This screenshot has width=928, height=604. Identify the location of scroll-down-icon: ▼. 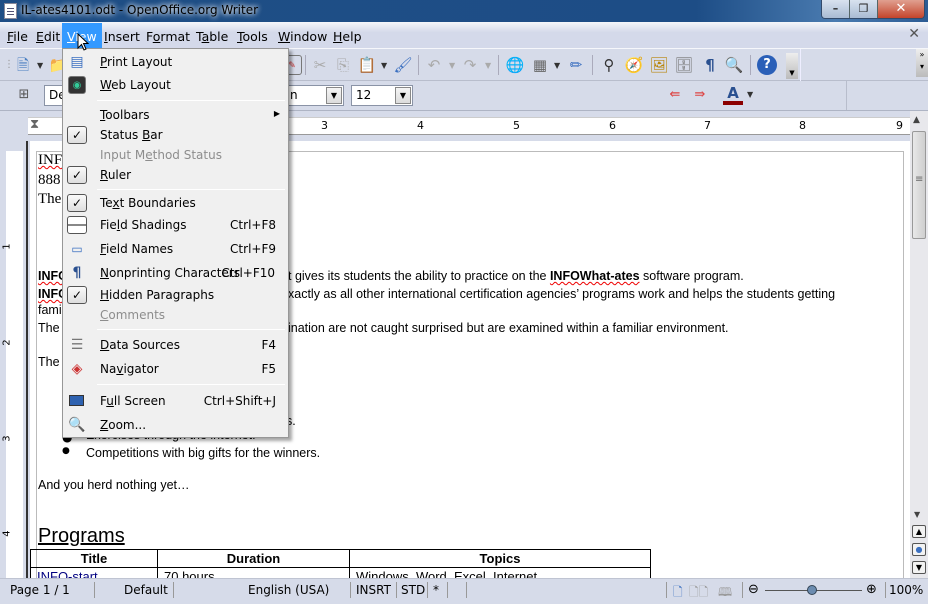
(917, 514).